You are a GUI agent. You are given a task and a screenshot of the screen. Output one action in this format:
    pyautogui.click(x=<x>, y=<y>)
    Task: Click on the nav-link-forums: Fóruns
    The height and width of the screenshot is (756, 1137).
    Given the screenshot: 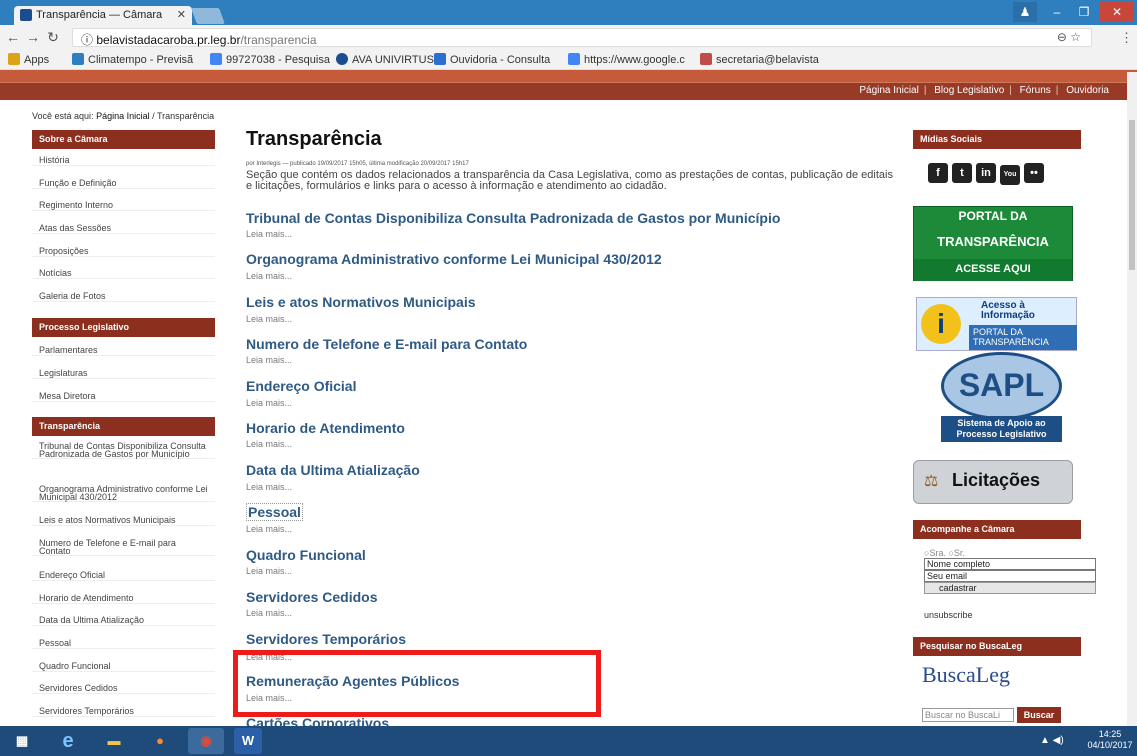 What is the action you would take?
    pyautogui.click(x=1035, y=90)
    